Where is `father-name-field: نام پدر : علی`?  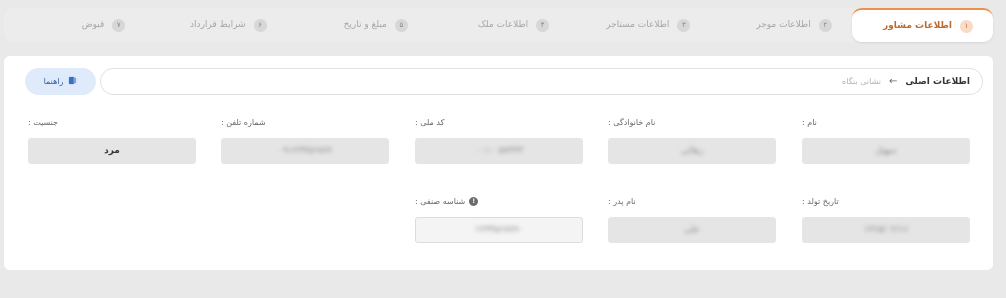 father-name-field: نام پدر : علی is located at coordinates (692, 219).